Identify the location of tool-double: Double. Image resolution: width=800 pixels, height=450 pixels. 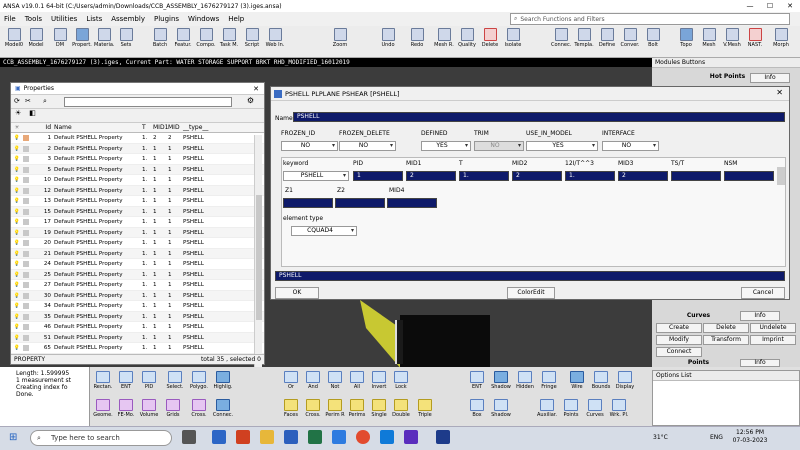
(401, 408).